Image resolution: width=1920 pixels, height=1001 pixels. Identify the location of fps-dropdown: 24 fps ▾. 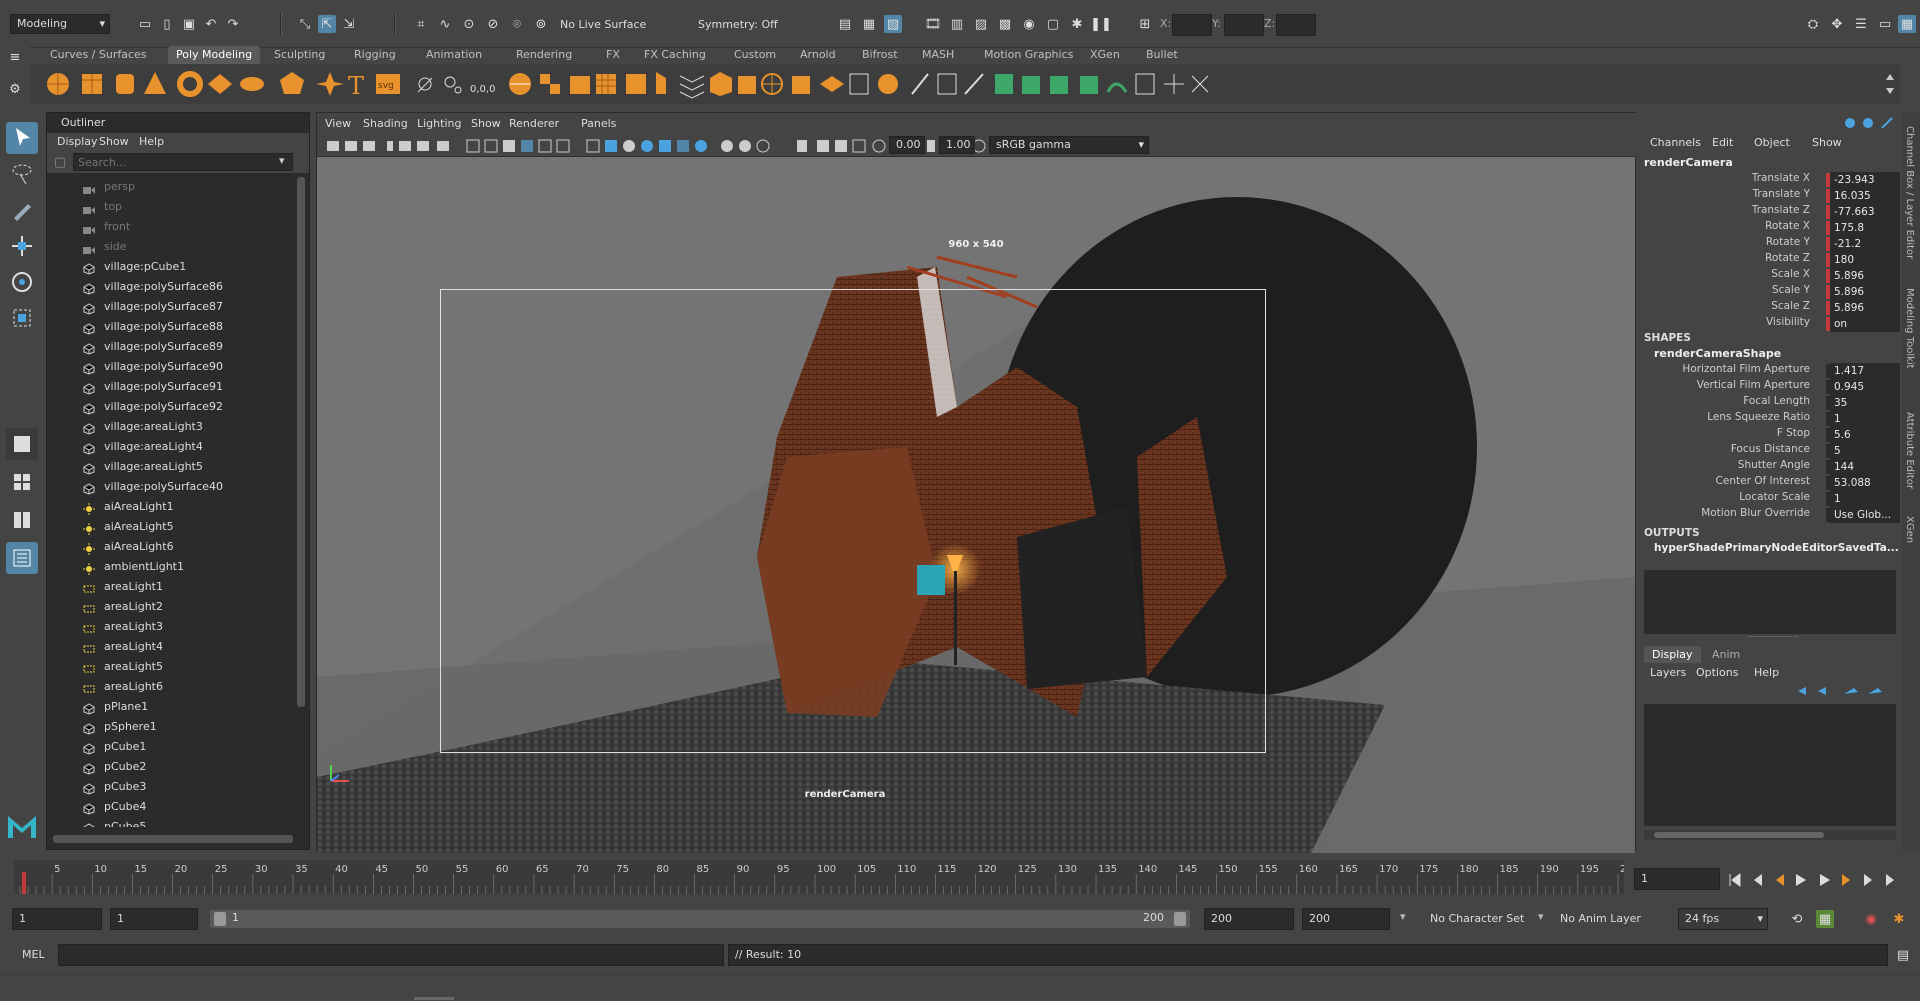
(1723, 919).